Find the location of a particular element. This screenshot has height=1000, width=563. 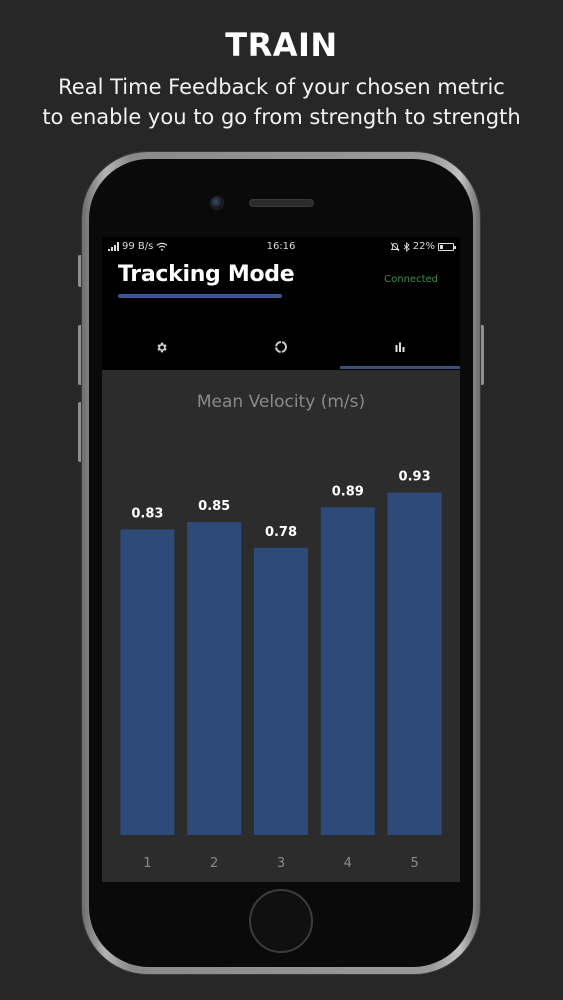

x-tick-label: 3 is located at coordinates (281, 863).